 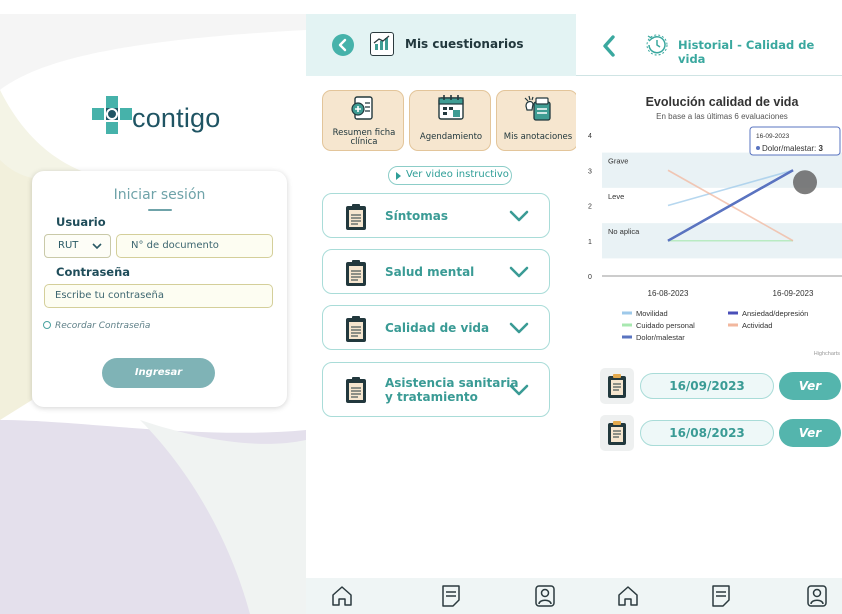 I want to click on section-label: Asistencia sanitaria y tratamiento, so click(x=452, y=390).